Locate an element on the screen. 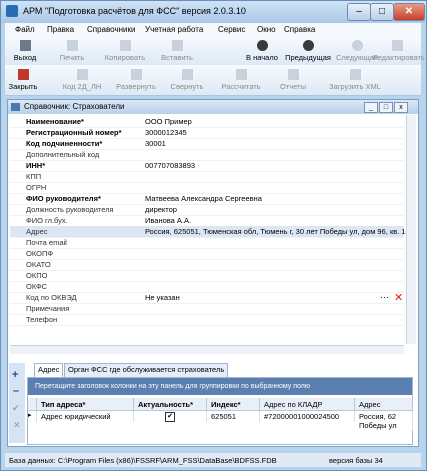 This screenshot has width=427, height=471. remove-row-icon: – is located at coordinates (16, 391).